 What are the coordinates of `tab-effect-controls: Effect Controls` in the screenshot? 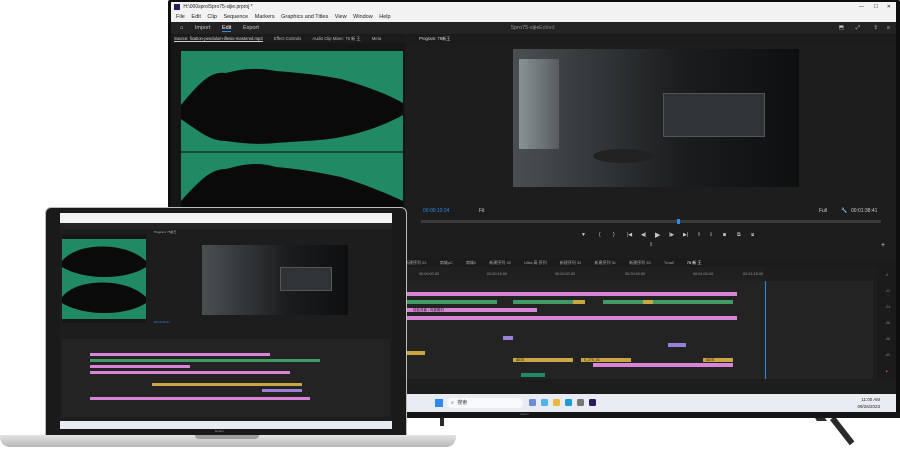 It's located at (287, 38).